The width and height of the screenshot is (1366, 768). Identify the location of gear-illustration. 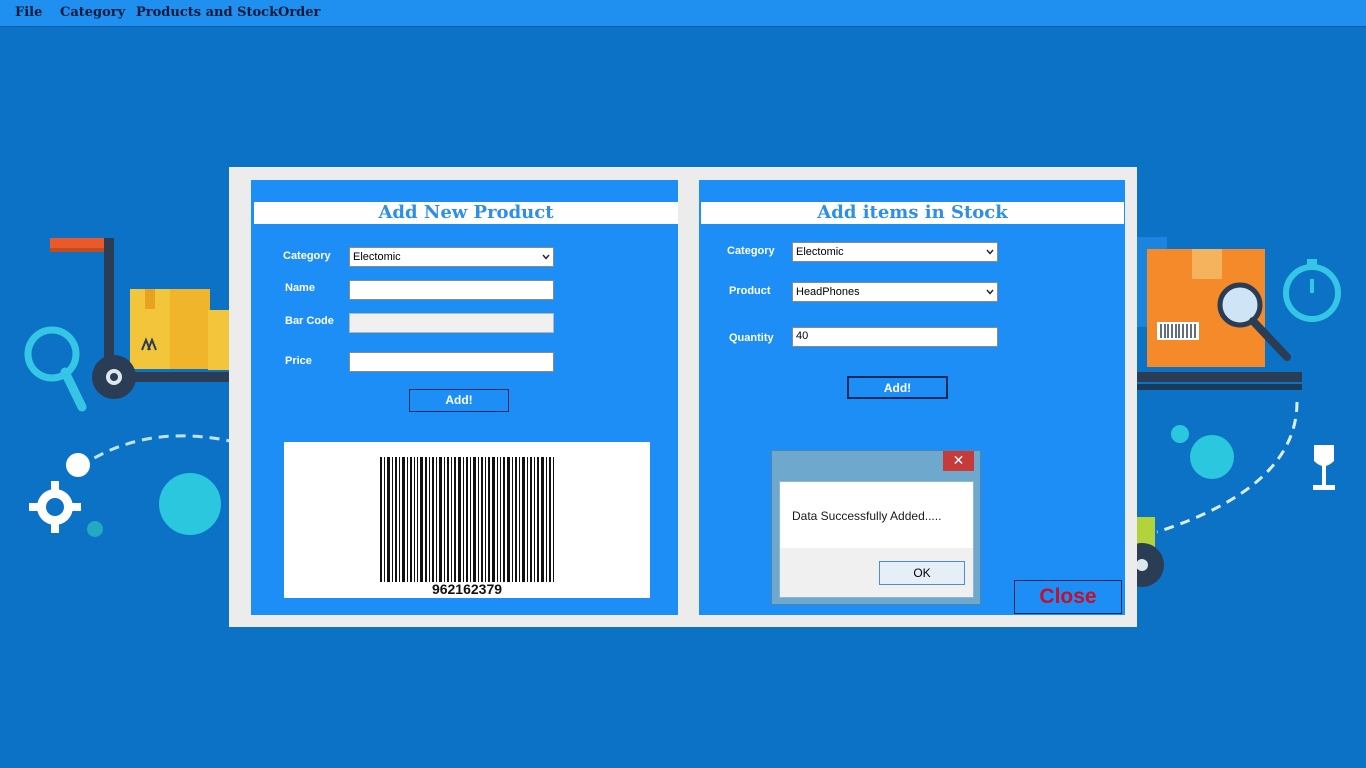
(132, 485).